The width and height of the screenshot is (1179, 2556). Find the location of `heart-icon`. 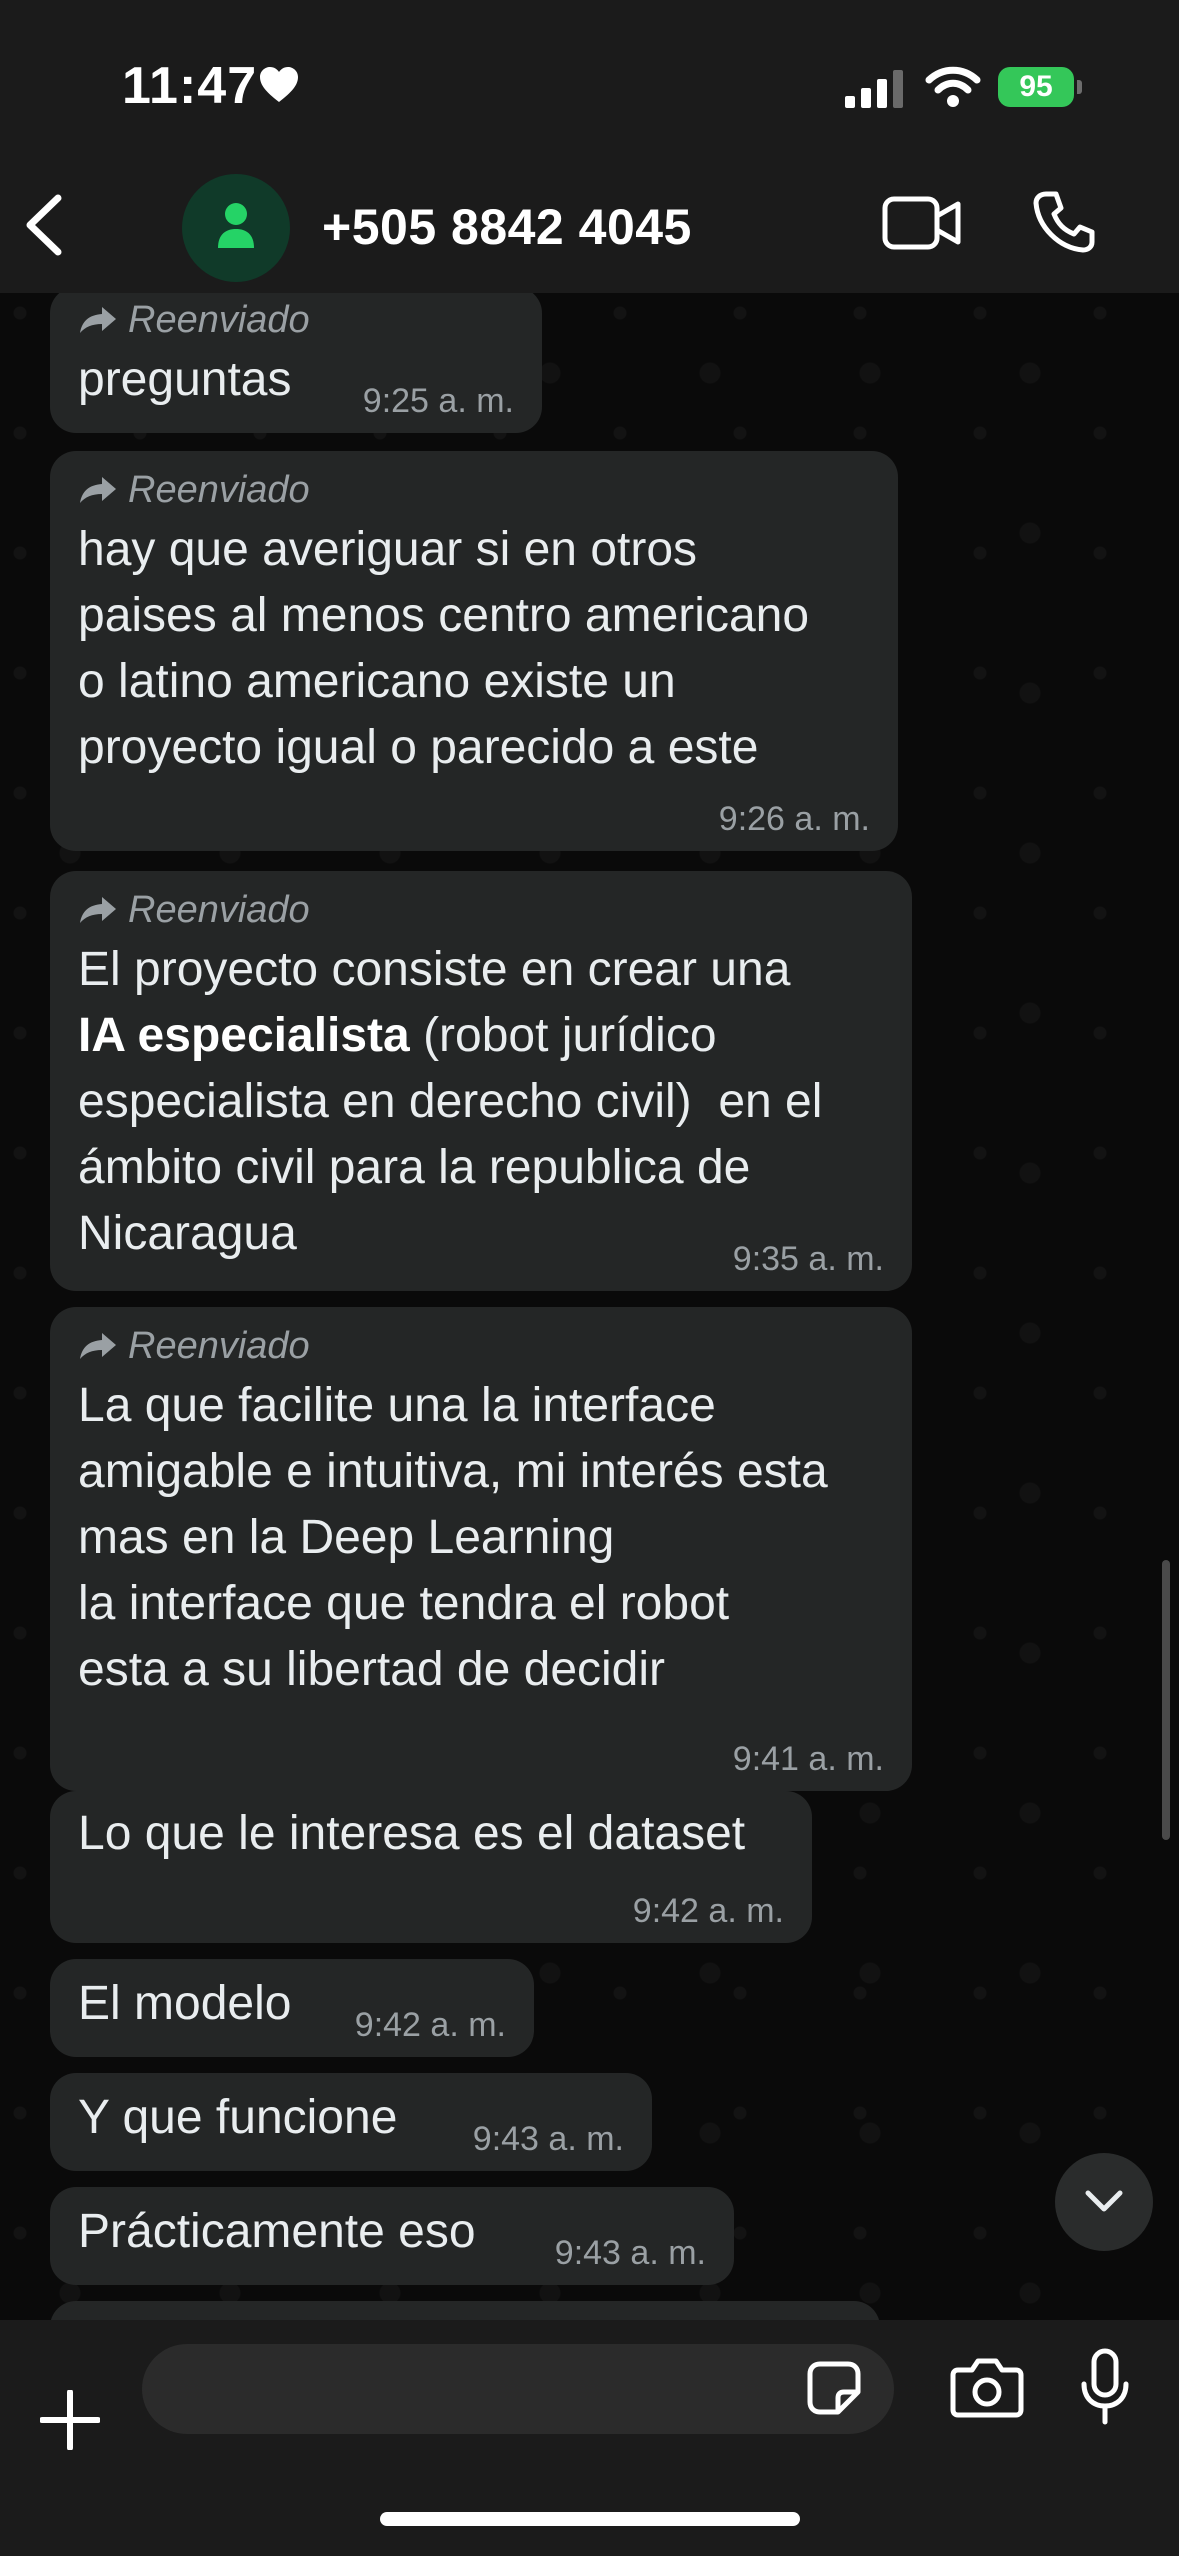

heart-icon is located at coordinates (279, 84).